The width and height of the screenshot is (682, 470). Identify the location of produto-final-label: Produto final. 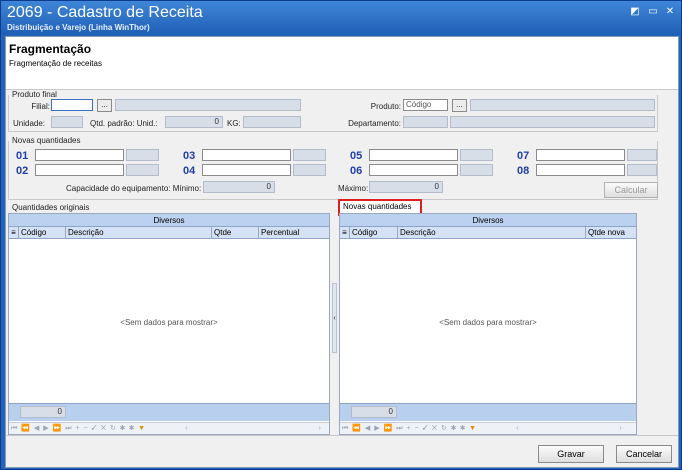
(34, 94).